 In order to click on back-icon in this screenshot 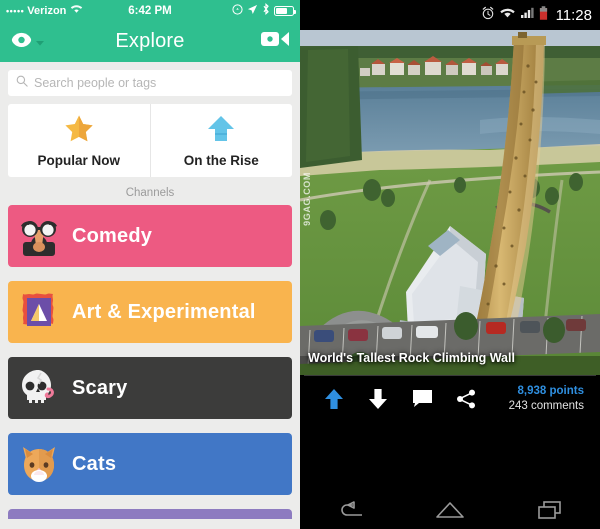, I will do `click(351, 508)`.